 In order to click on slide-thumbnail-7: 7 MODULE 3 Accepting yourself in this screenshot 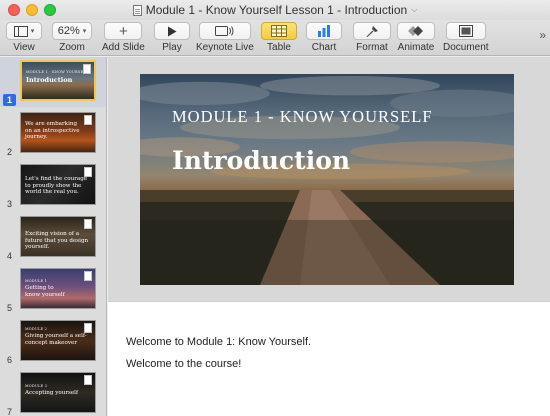, I will do `click(53, 392)`.